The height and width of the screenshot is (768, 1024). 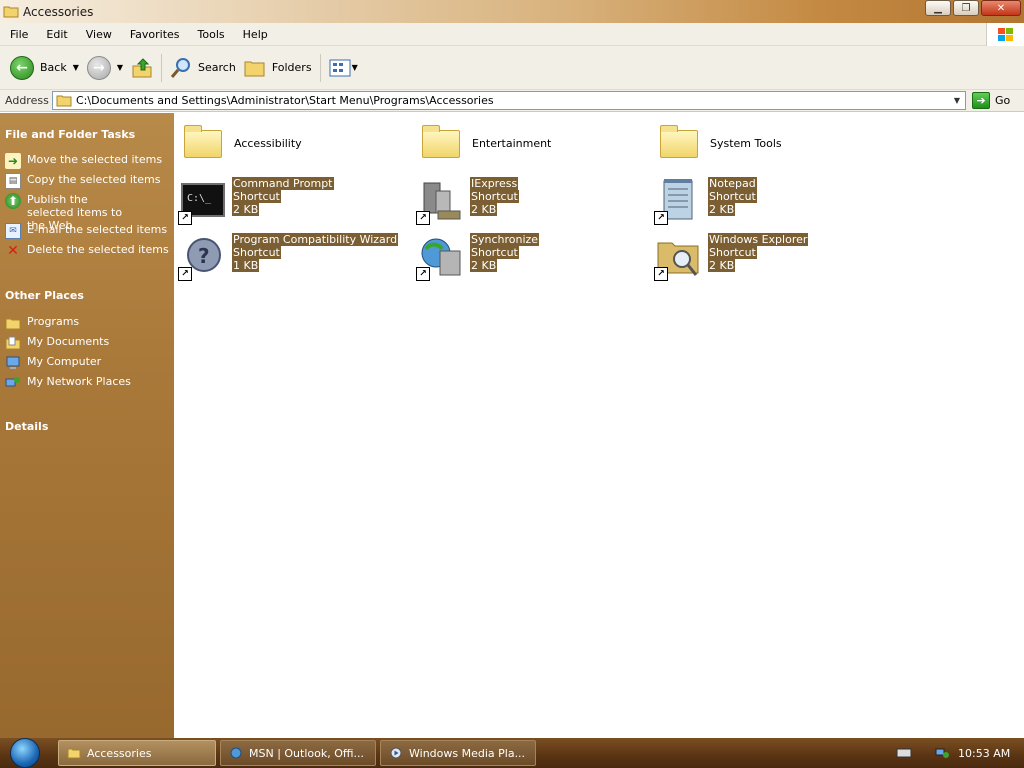 What do you see at coordinates (984, 753) in the screenshot?
I see `clock: 10:53 AM` at bounding box center [984, 753].